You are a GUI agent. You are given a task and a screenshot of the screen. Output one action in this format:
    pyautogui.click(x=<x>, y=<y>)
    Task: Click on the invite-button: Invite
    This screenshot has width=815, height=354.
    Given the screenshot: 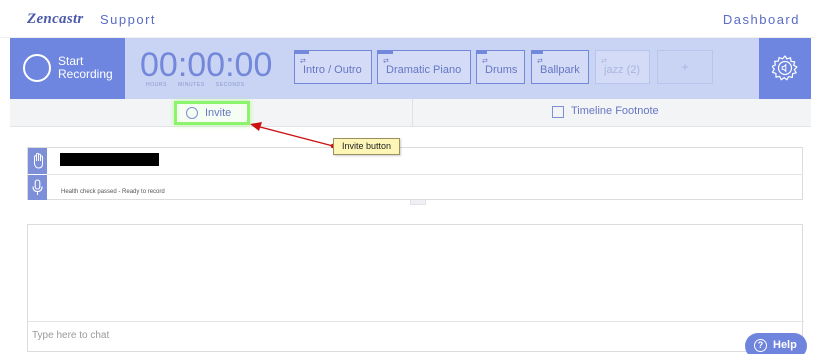 What is the action you would take?
    pyautogui.click(x=212, y=113)
    